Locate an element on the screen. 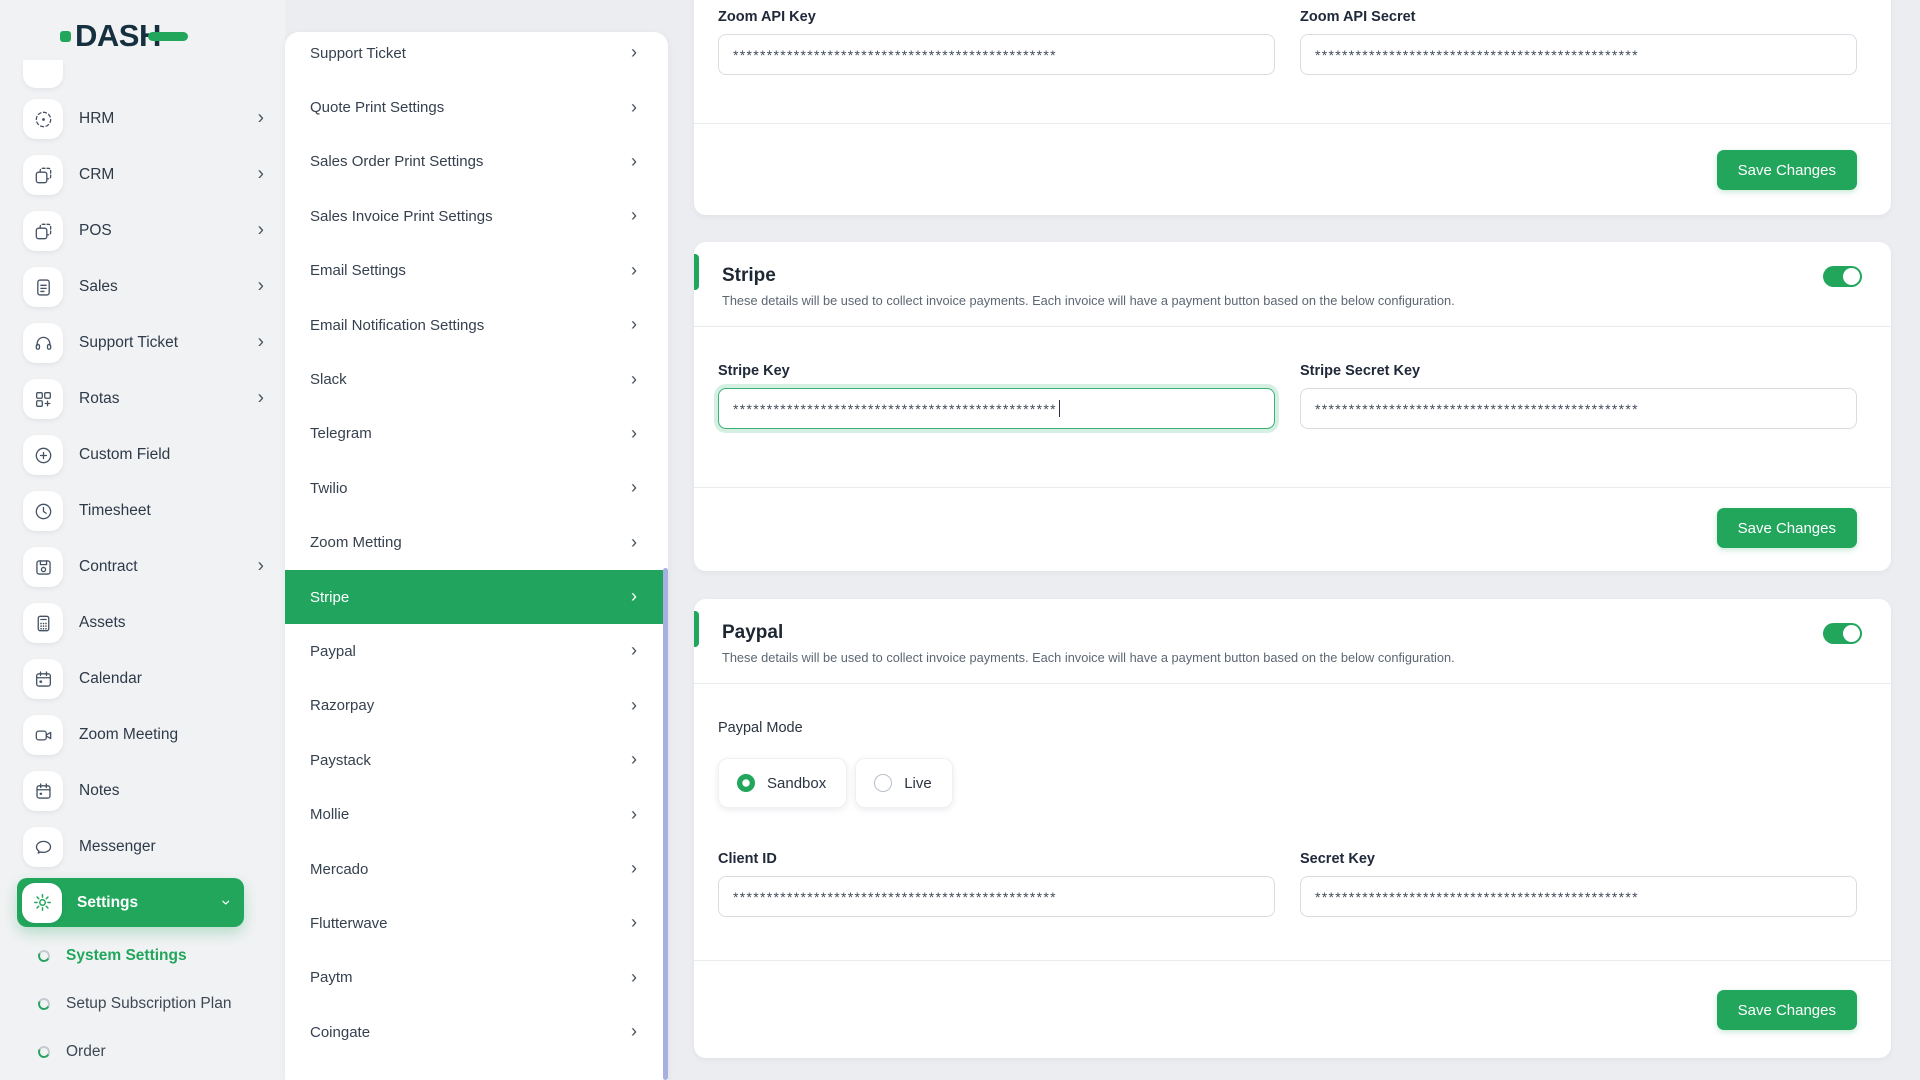  logo-dash-icon is located at coordinates (167, 36).